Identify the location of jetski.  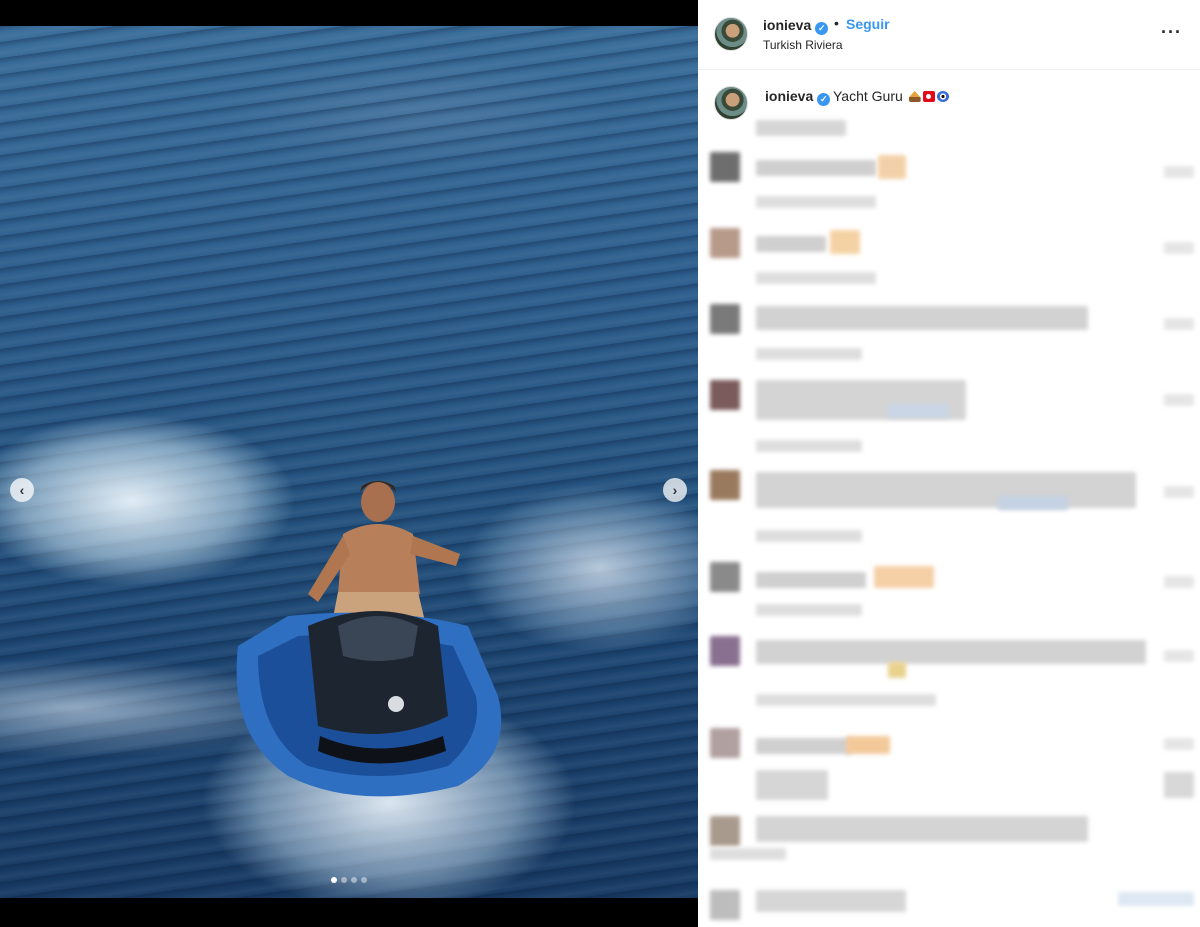
(369, 704).